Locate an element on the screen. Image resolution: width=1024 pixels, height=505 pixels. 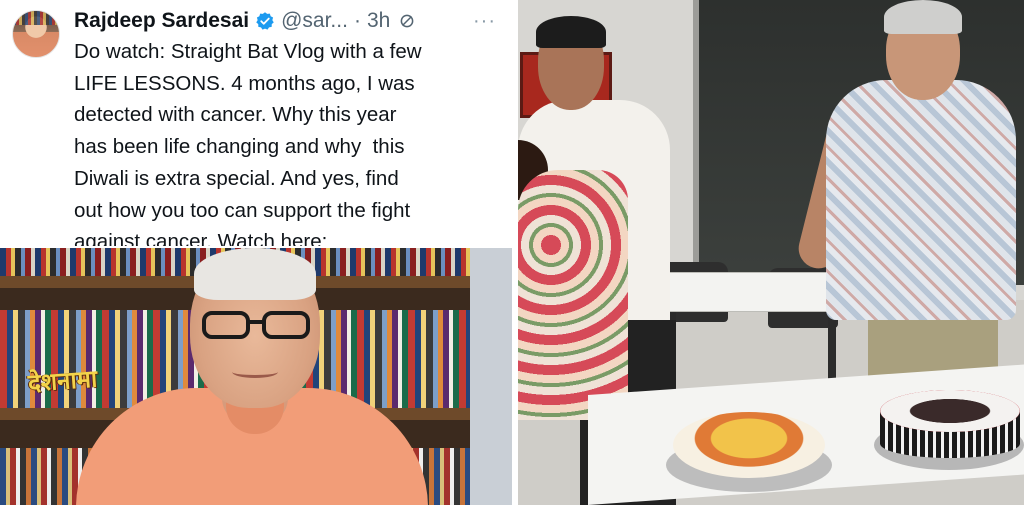
wall is located at coordinates (491, 376).